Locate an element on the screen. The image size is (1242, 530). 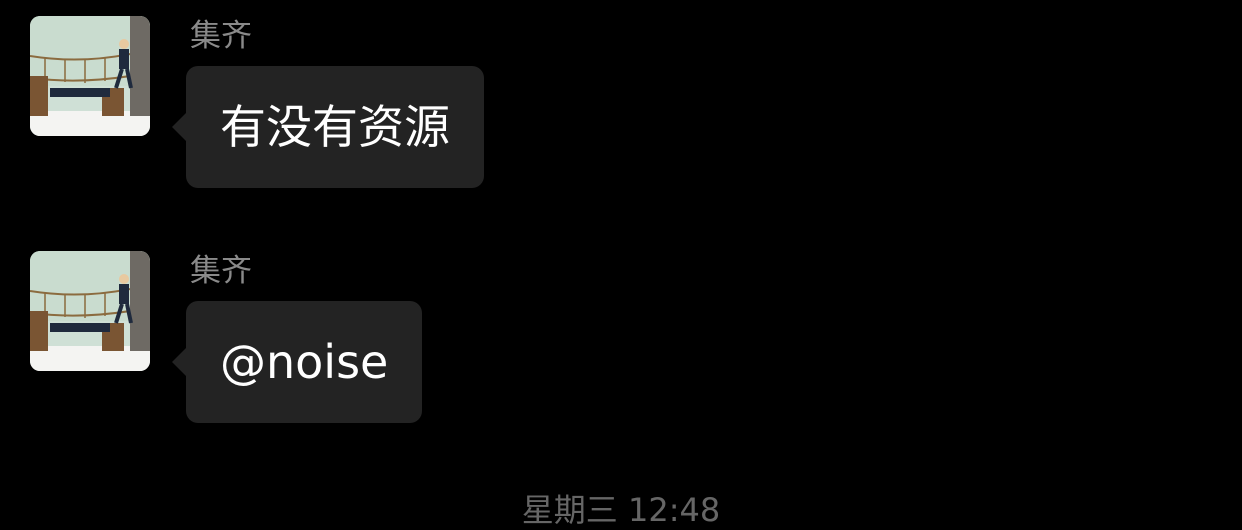
message-text: @noise is located at coordinates (304, 362).